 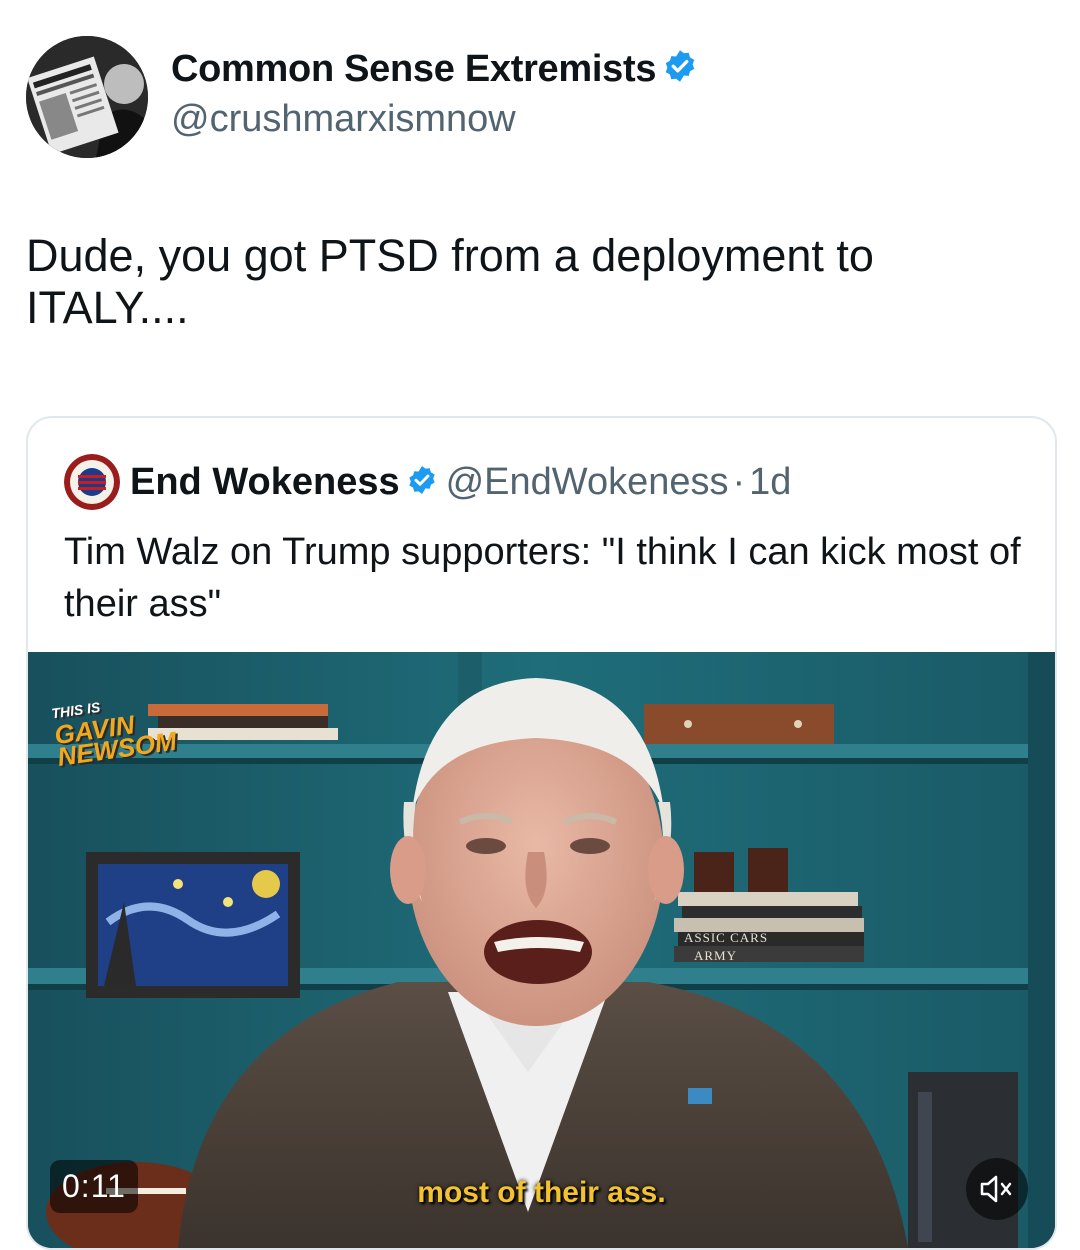 I want to click on quoted-author-avatar, so click(x=92, y=482).